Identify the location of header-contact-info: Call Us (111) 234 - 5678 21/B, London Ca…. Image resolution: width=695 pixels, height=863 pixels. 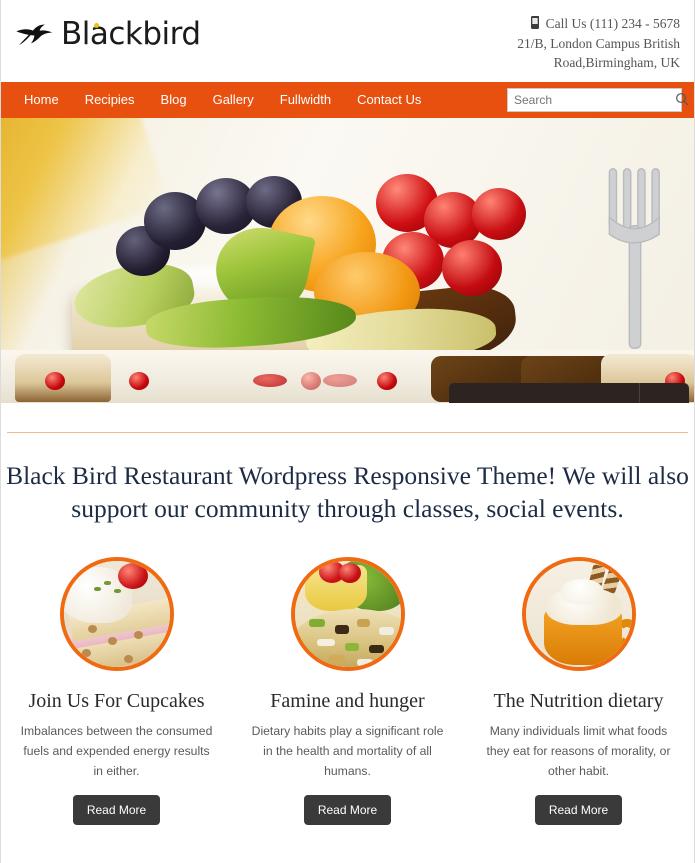
(598, 43).